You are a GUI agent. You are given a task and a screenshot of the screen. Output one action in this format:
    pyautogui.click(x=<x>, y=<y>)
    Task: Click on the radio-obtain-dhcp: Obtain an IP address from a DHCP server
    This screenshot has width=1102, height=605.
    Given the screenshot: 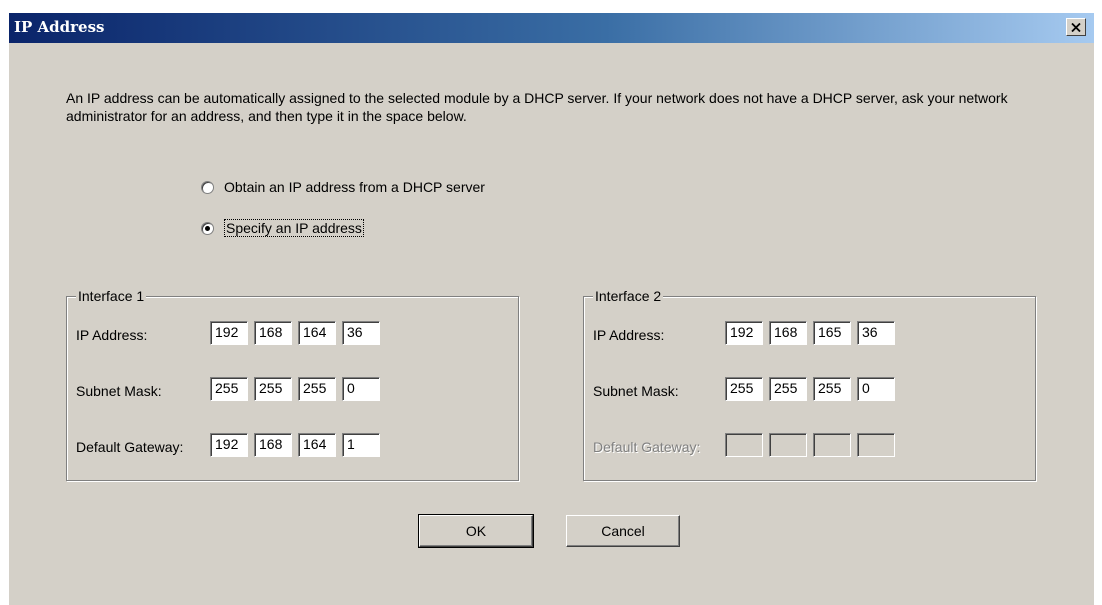 What is the action you would take?
    pyautogui.click(x=343, y=187)
    